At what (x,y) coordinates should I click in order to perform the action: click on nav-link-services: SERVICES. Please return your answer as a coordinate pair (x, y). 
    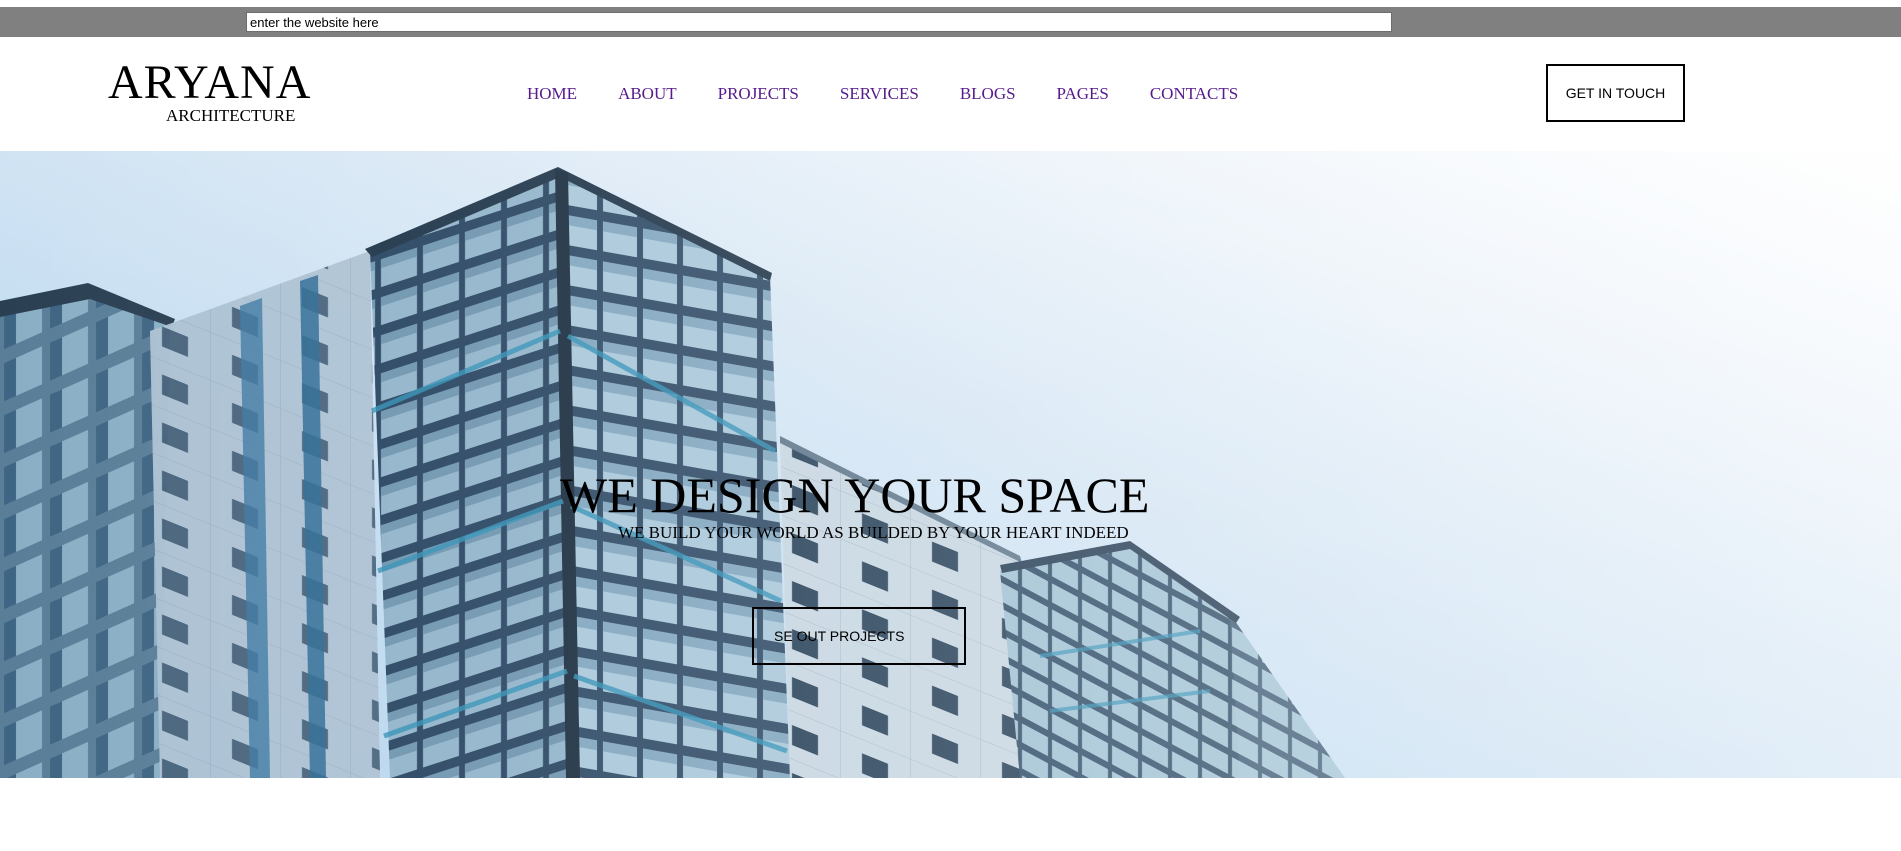
    Looking at the image, I should click on (879, 94).